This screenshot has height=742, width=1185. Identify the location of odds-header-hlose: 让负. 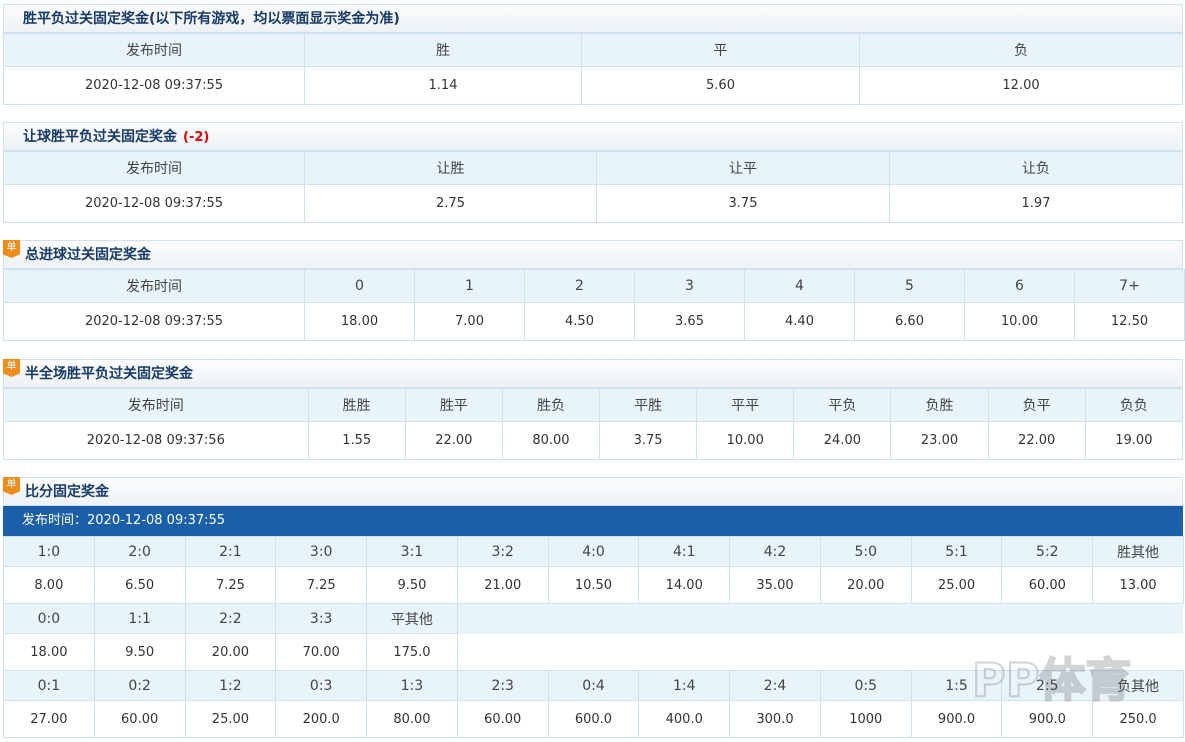
(1036, 168).